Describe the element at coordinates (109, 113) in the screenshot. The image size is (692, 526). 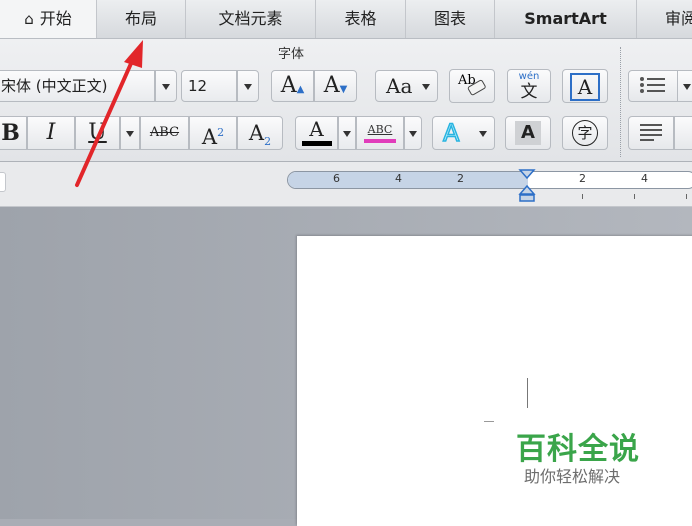
I see `annotation-arrow-icon` at that location.